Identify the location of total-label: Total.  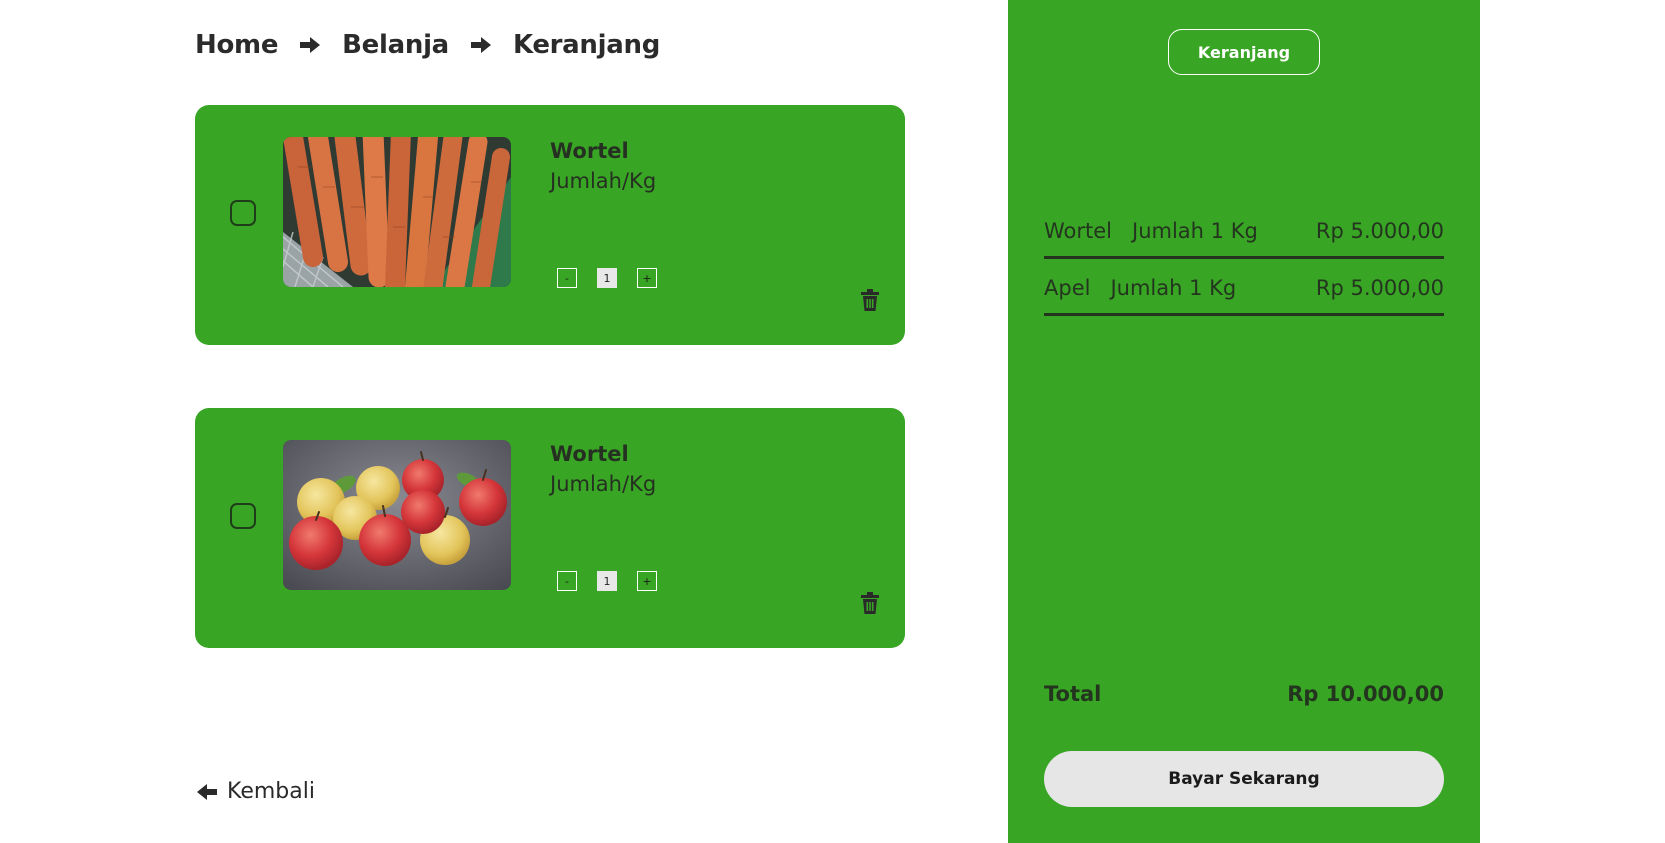
(1073, 694).